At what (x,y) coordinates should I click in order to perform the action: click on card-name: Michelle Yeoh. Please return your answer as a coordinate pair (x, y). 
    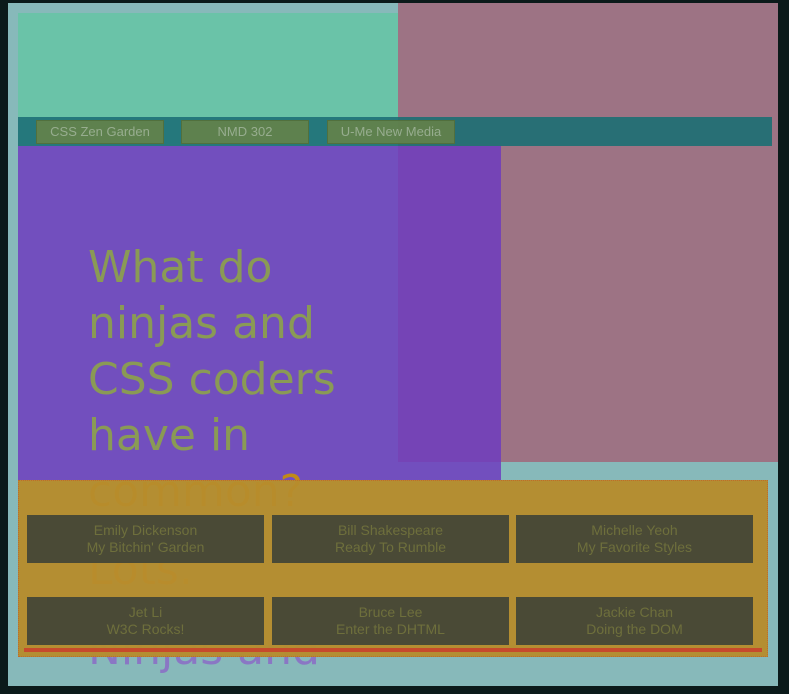
    Looking at the image, I should click on (634, 530).